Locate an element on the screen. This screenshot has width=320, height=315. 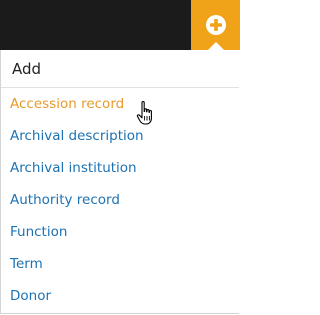
plus-circle-icon is located at coordinates (215, 25).